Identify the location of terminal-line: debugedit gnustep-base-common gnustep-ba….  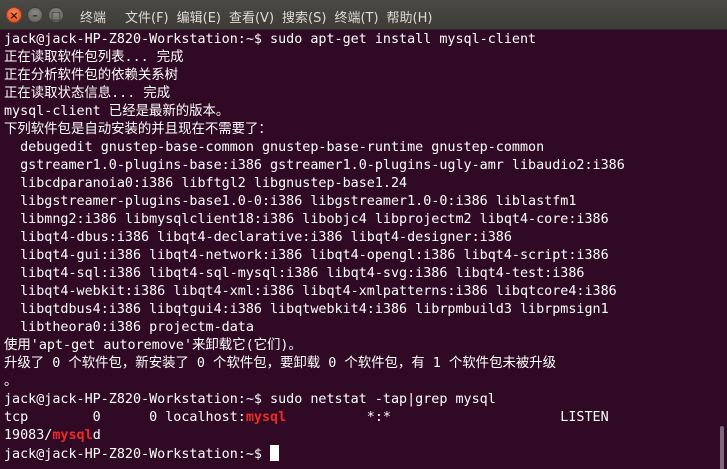
(274, 147).